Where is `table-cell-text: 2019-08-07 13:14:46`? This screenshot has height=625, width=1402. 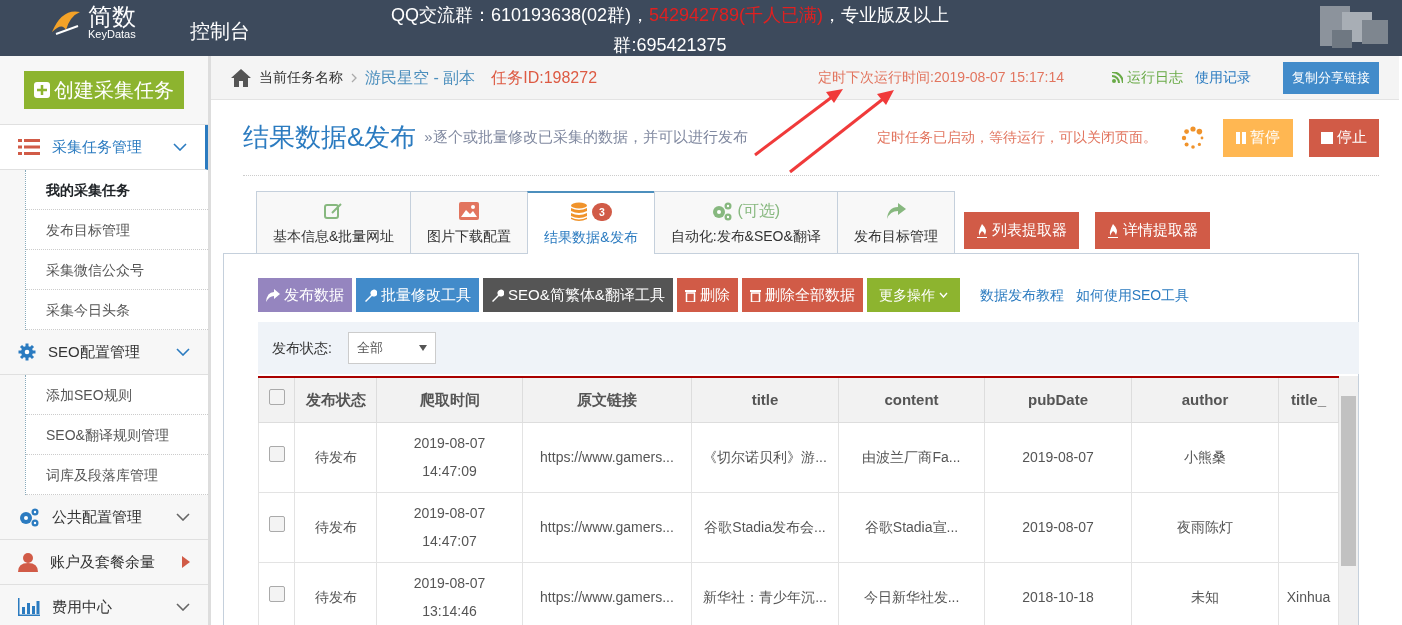 table-cell-text: 2019-08-07 13:14:46 is located at coordinates (449, 597).